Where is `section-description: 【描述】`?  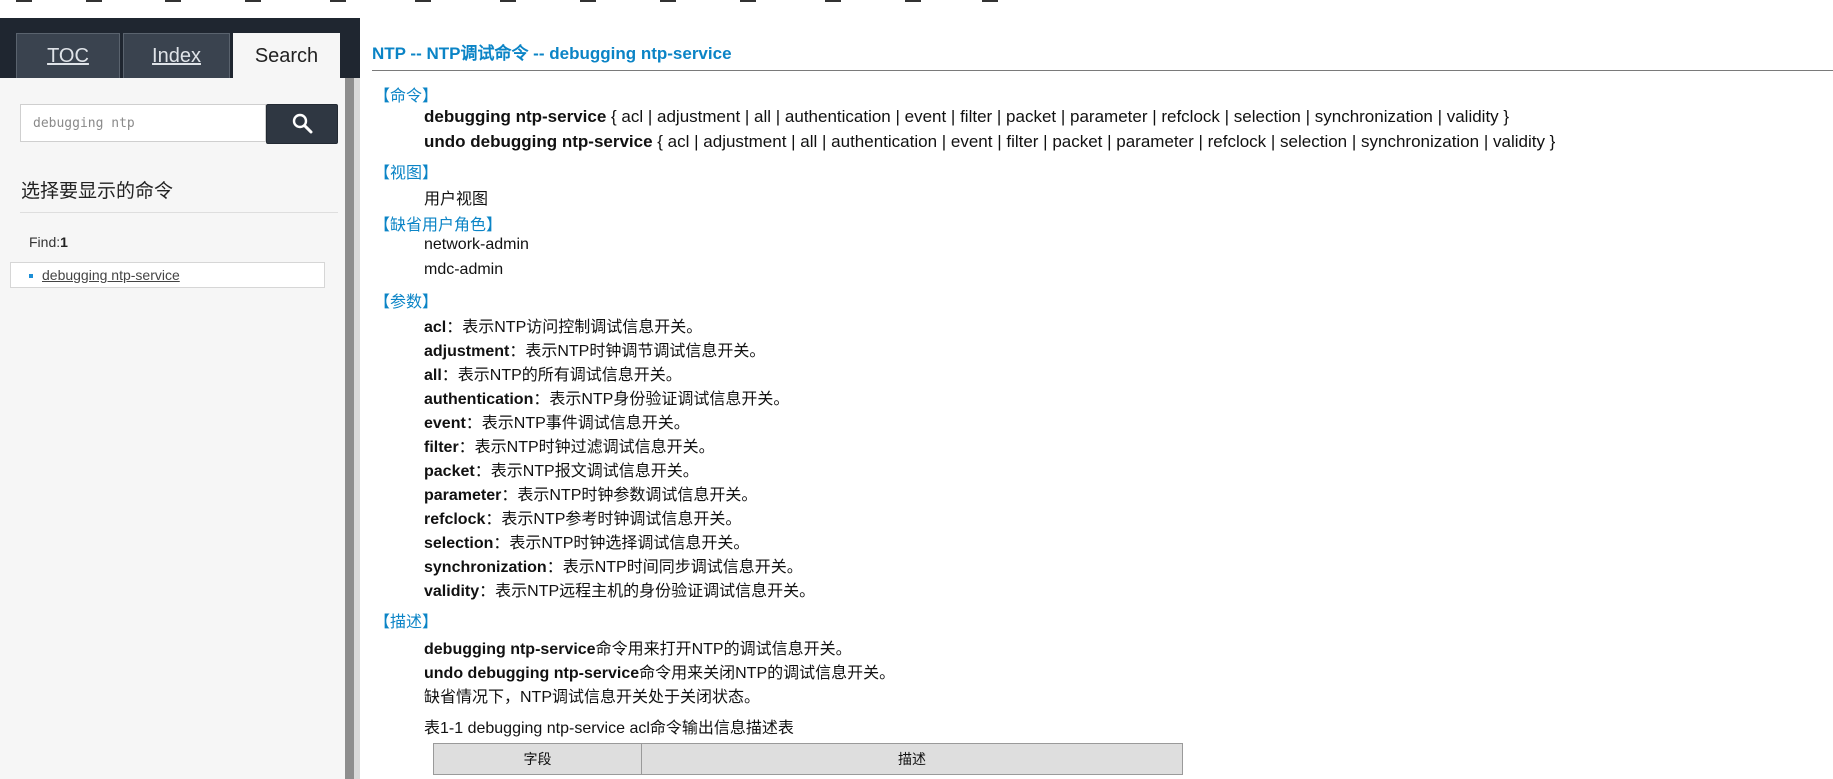
section-description: 【描述】 is located at coordinates (406, 622).